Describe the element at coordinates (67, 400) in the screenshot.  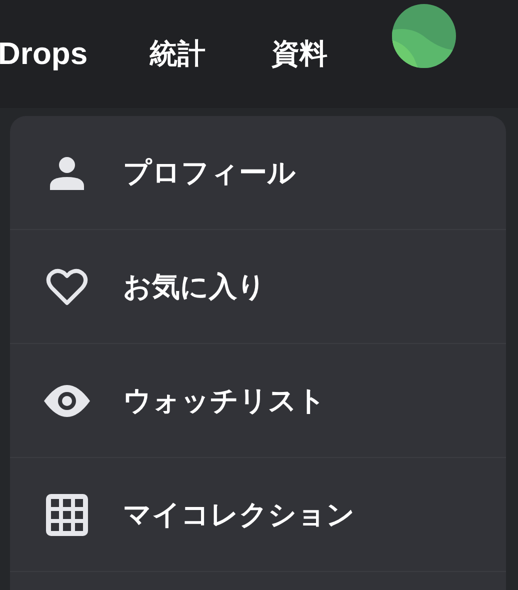
I see `eye-icon` at that location.